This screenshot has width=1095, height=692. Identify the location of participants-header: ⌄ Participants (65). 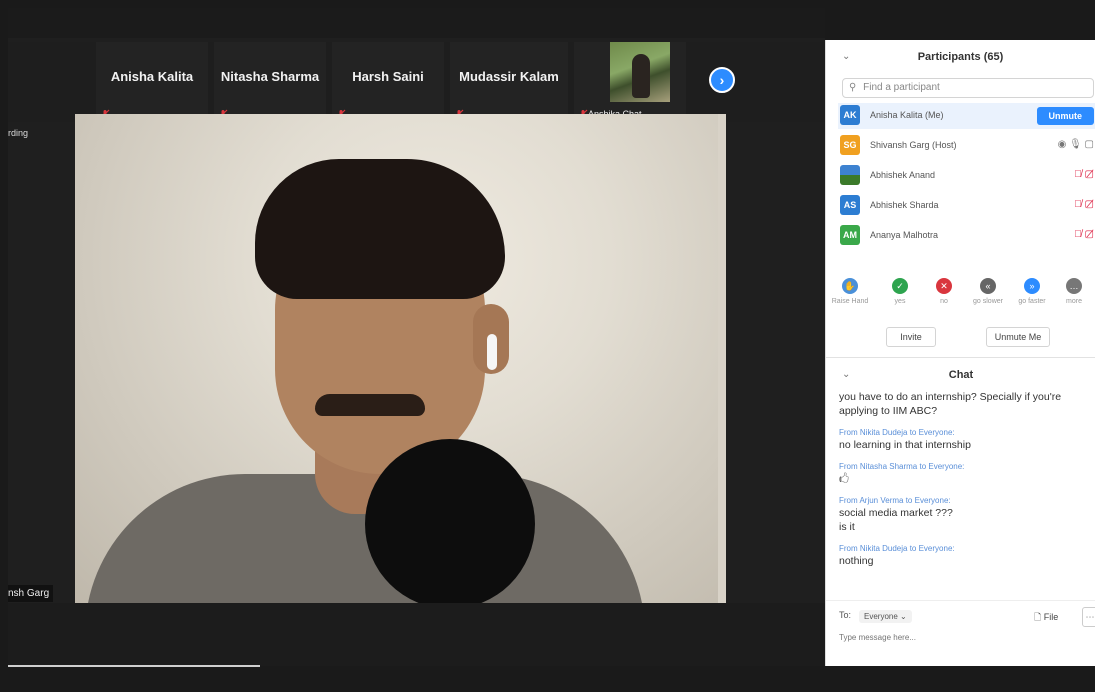
(960, 58).